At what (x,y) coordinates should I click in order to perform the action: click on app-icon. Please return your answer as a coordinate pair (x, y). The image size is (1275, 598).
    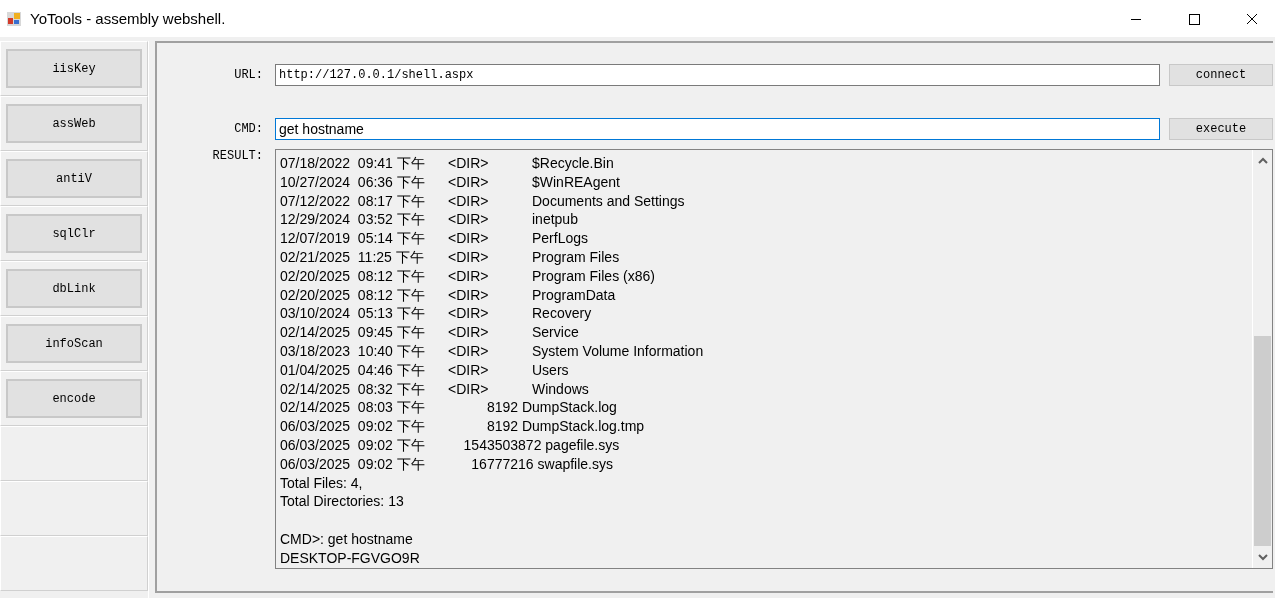
    Looking at the image, I should click on (14, 18).